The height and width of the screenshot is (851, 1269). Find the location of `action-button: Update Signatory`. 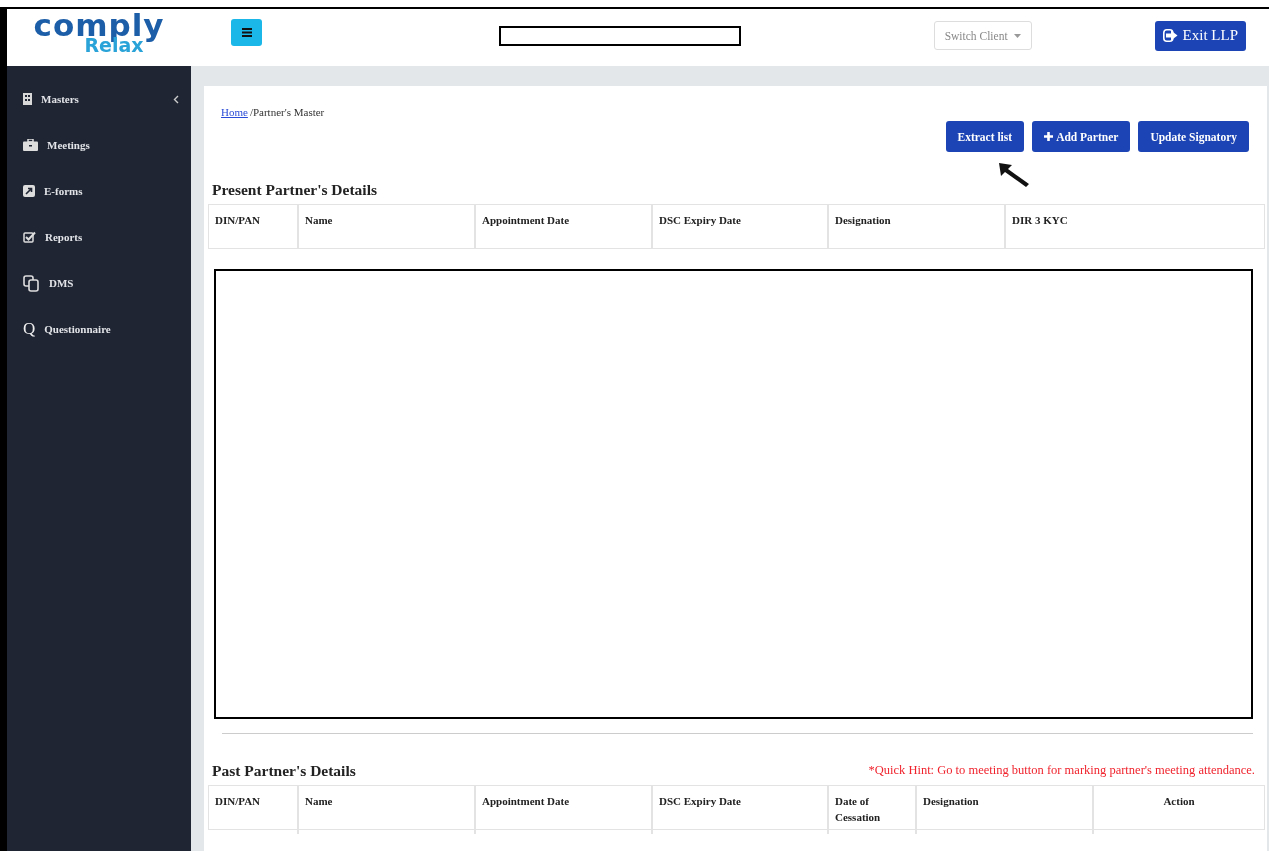

action-button: Update Signatory is located at coordinates (1193, 136).